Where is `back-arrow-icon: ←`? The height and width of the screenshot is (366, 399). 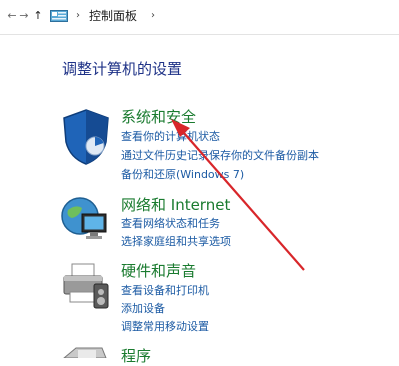
back-arrow-icon: ← is located at coordinates (12, 16).